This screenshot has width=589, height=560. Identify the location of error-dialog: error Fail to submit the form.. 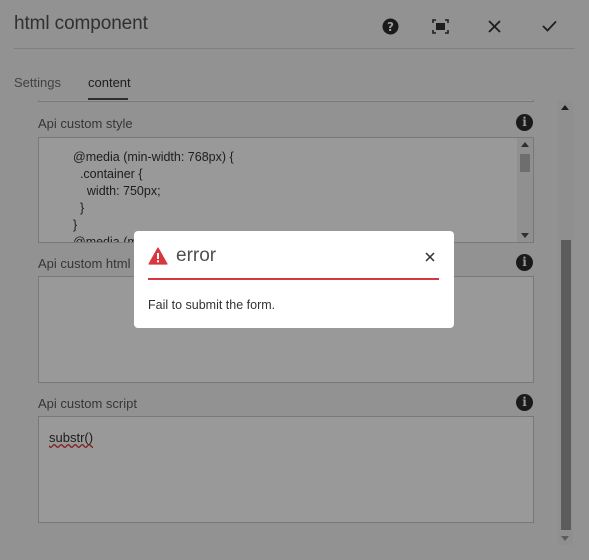
(294, 279).